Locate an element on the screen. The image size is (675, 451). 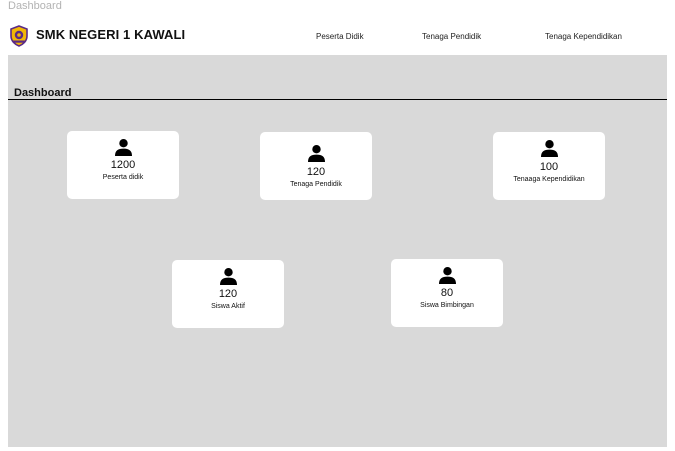
stat-label: Peserta didik is located at coordinates (123, 177).